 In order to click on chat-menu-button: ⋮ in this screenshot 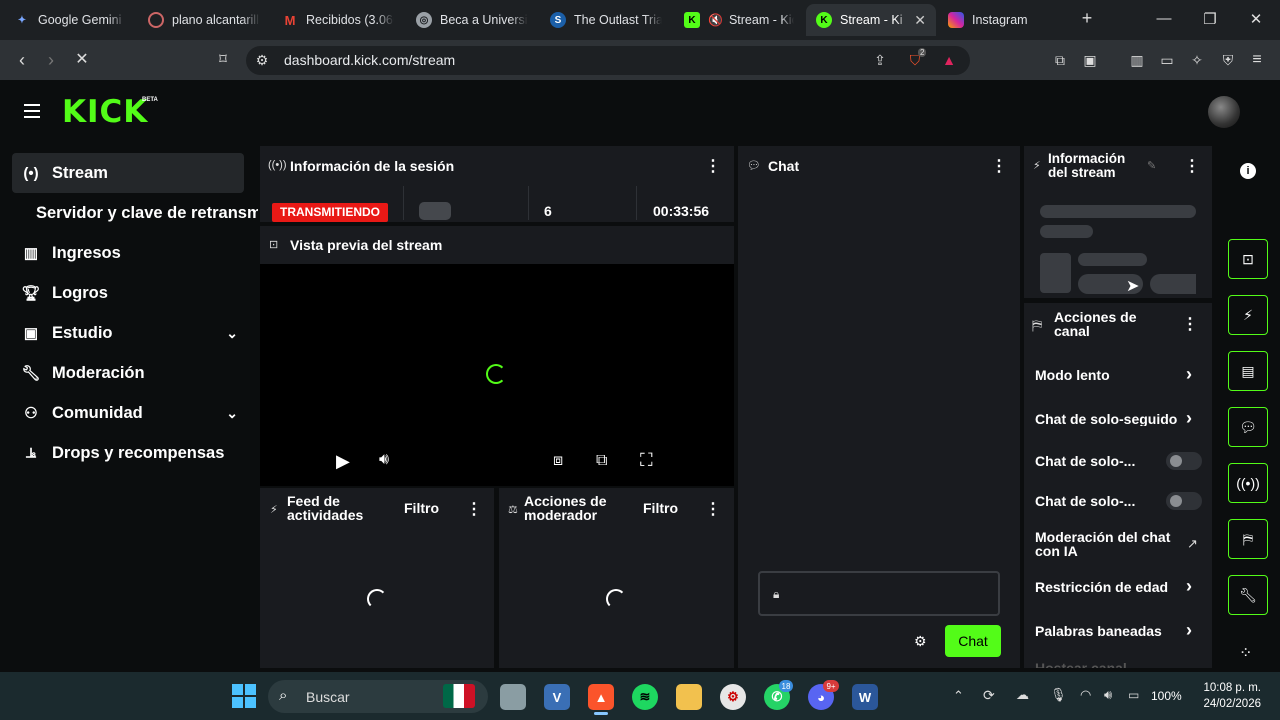, I will do `click(999, 166)`.